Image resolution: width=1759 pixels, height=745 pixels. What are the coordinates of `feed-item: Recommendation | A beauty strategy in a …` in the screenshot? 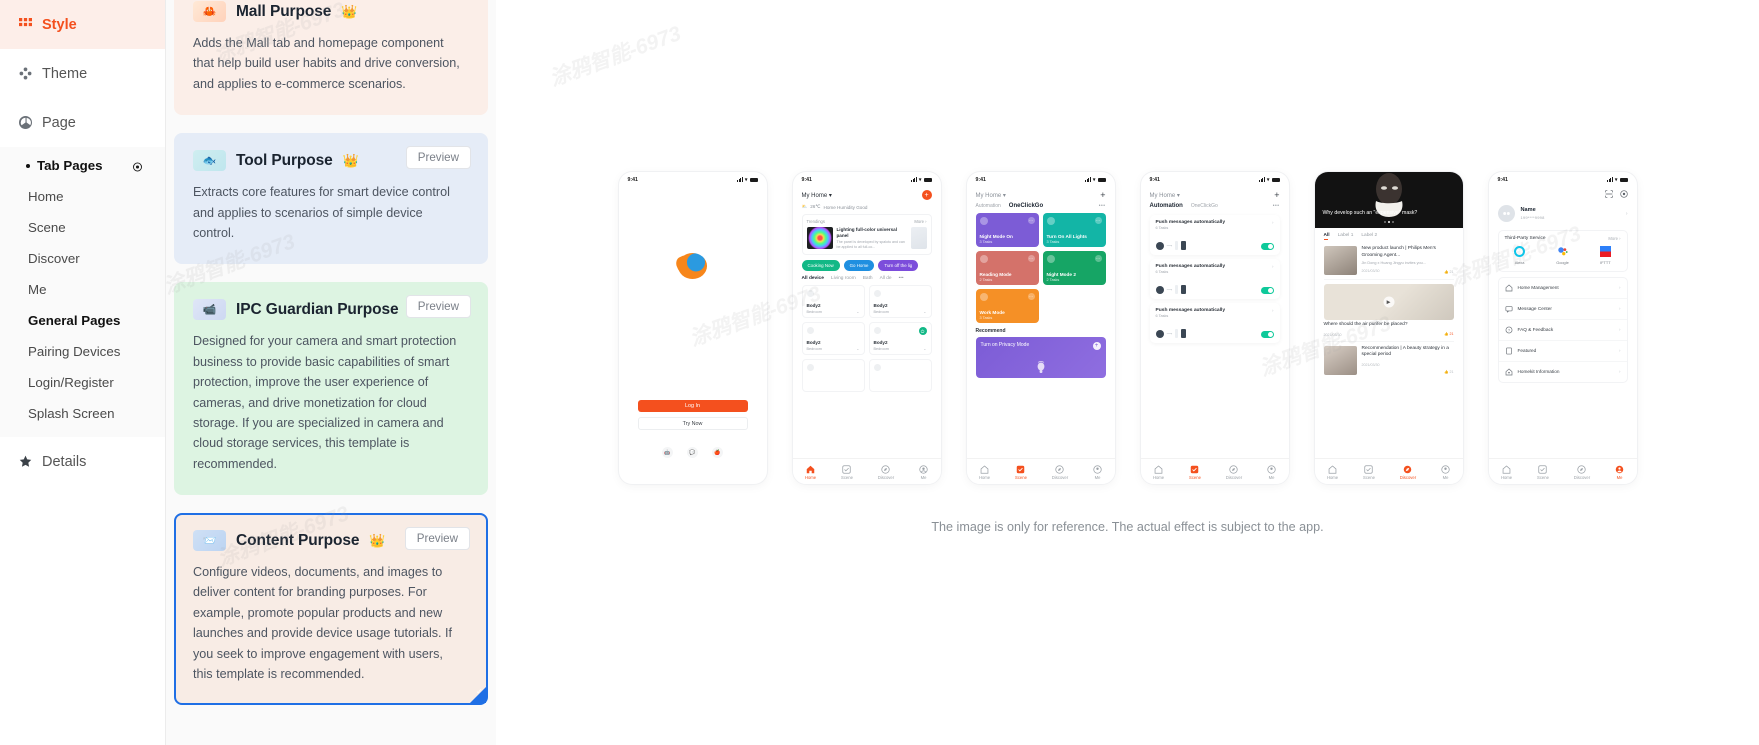 It's located at (1388, 360).